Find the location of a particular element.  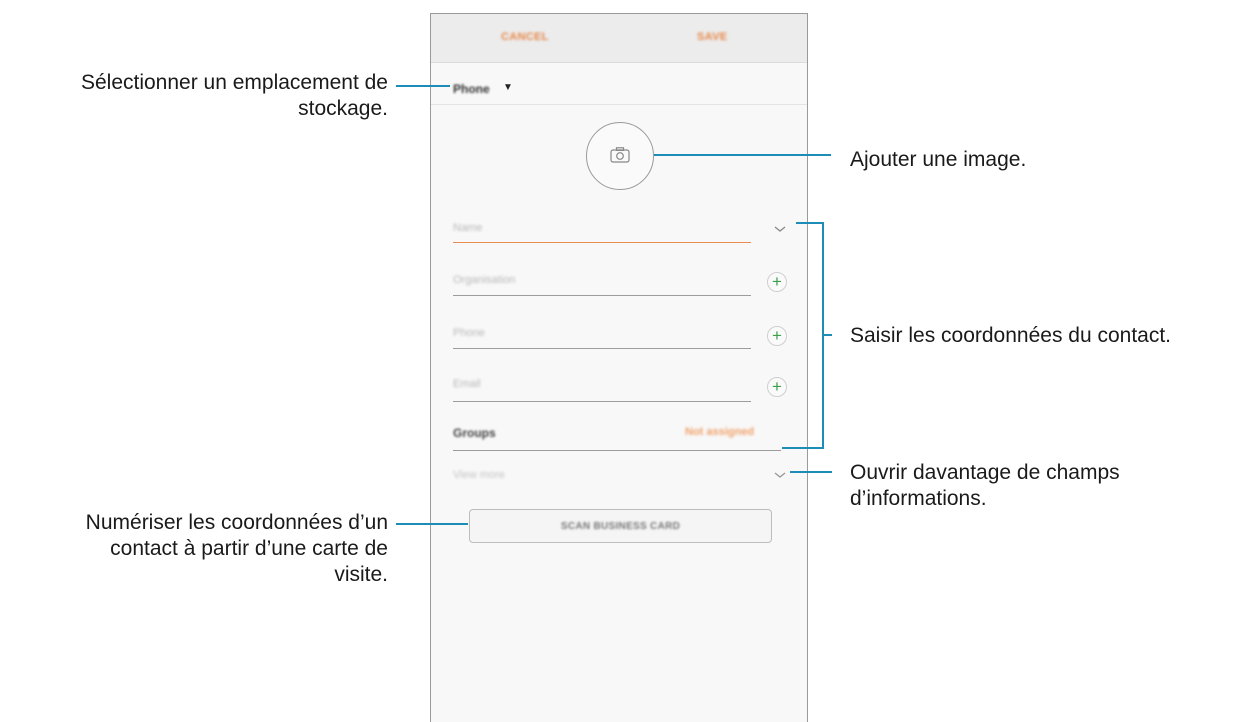

organisation-field-underline is located at coordinates (602, 295).